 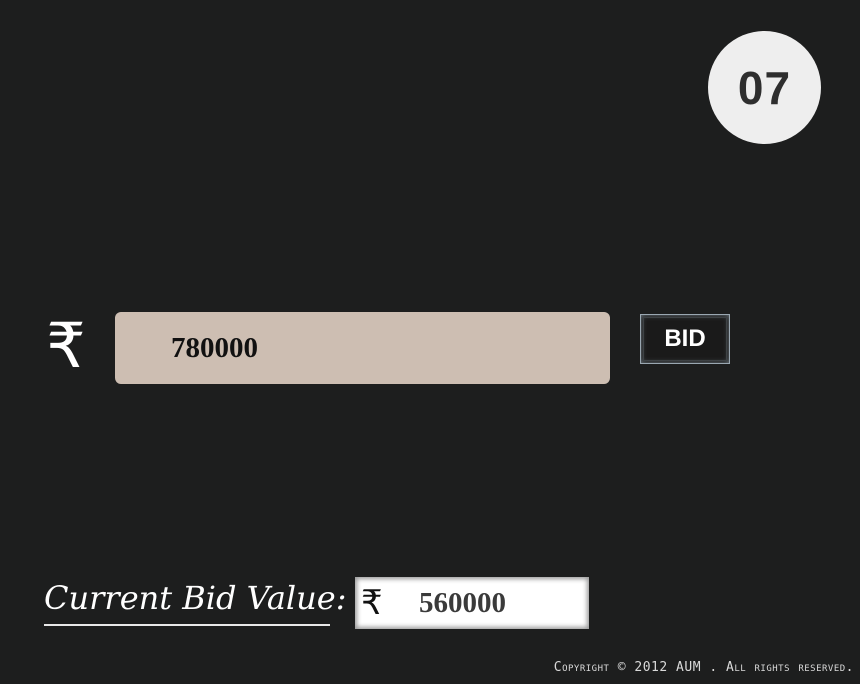 What do you see at coordinates (195, 600) in the screenshot?
I see `current-bid-label: Current Bid Value:` at bounding box center [195, 600].